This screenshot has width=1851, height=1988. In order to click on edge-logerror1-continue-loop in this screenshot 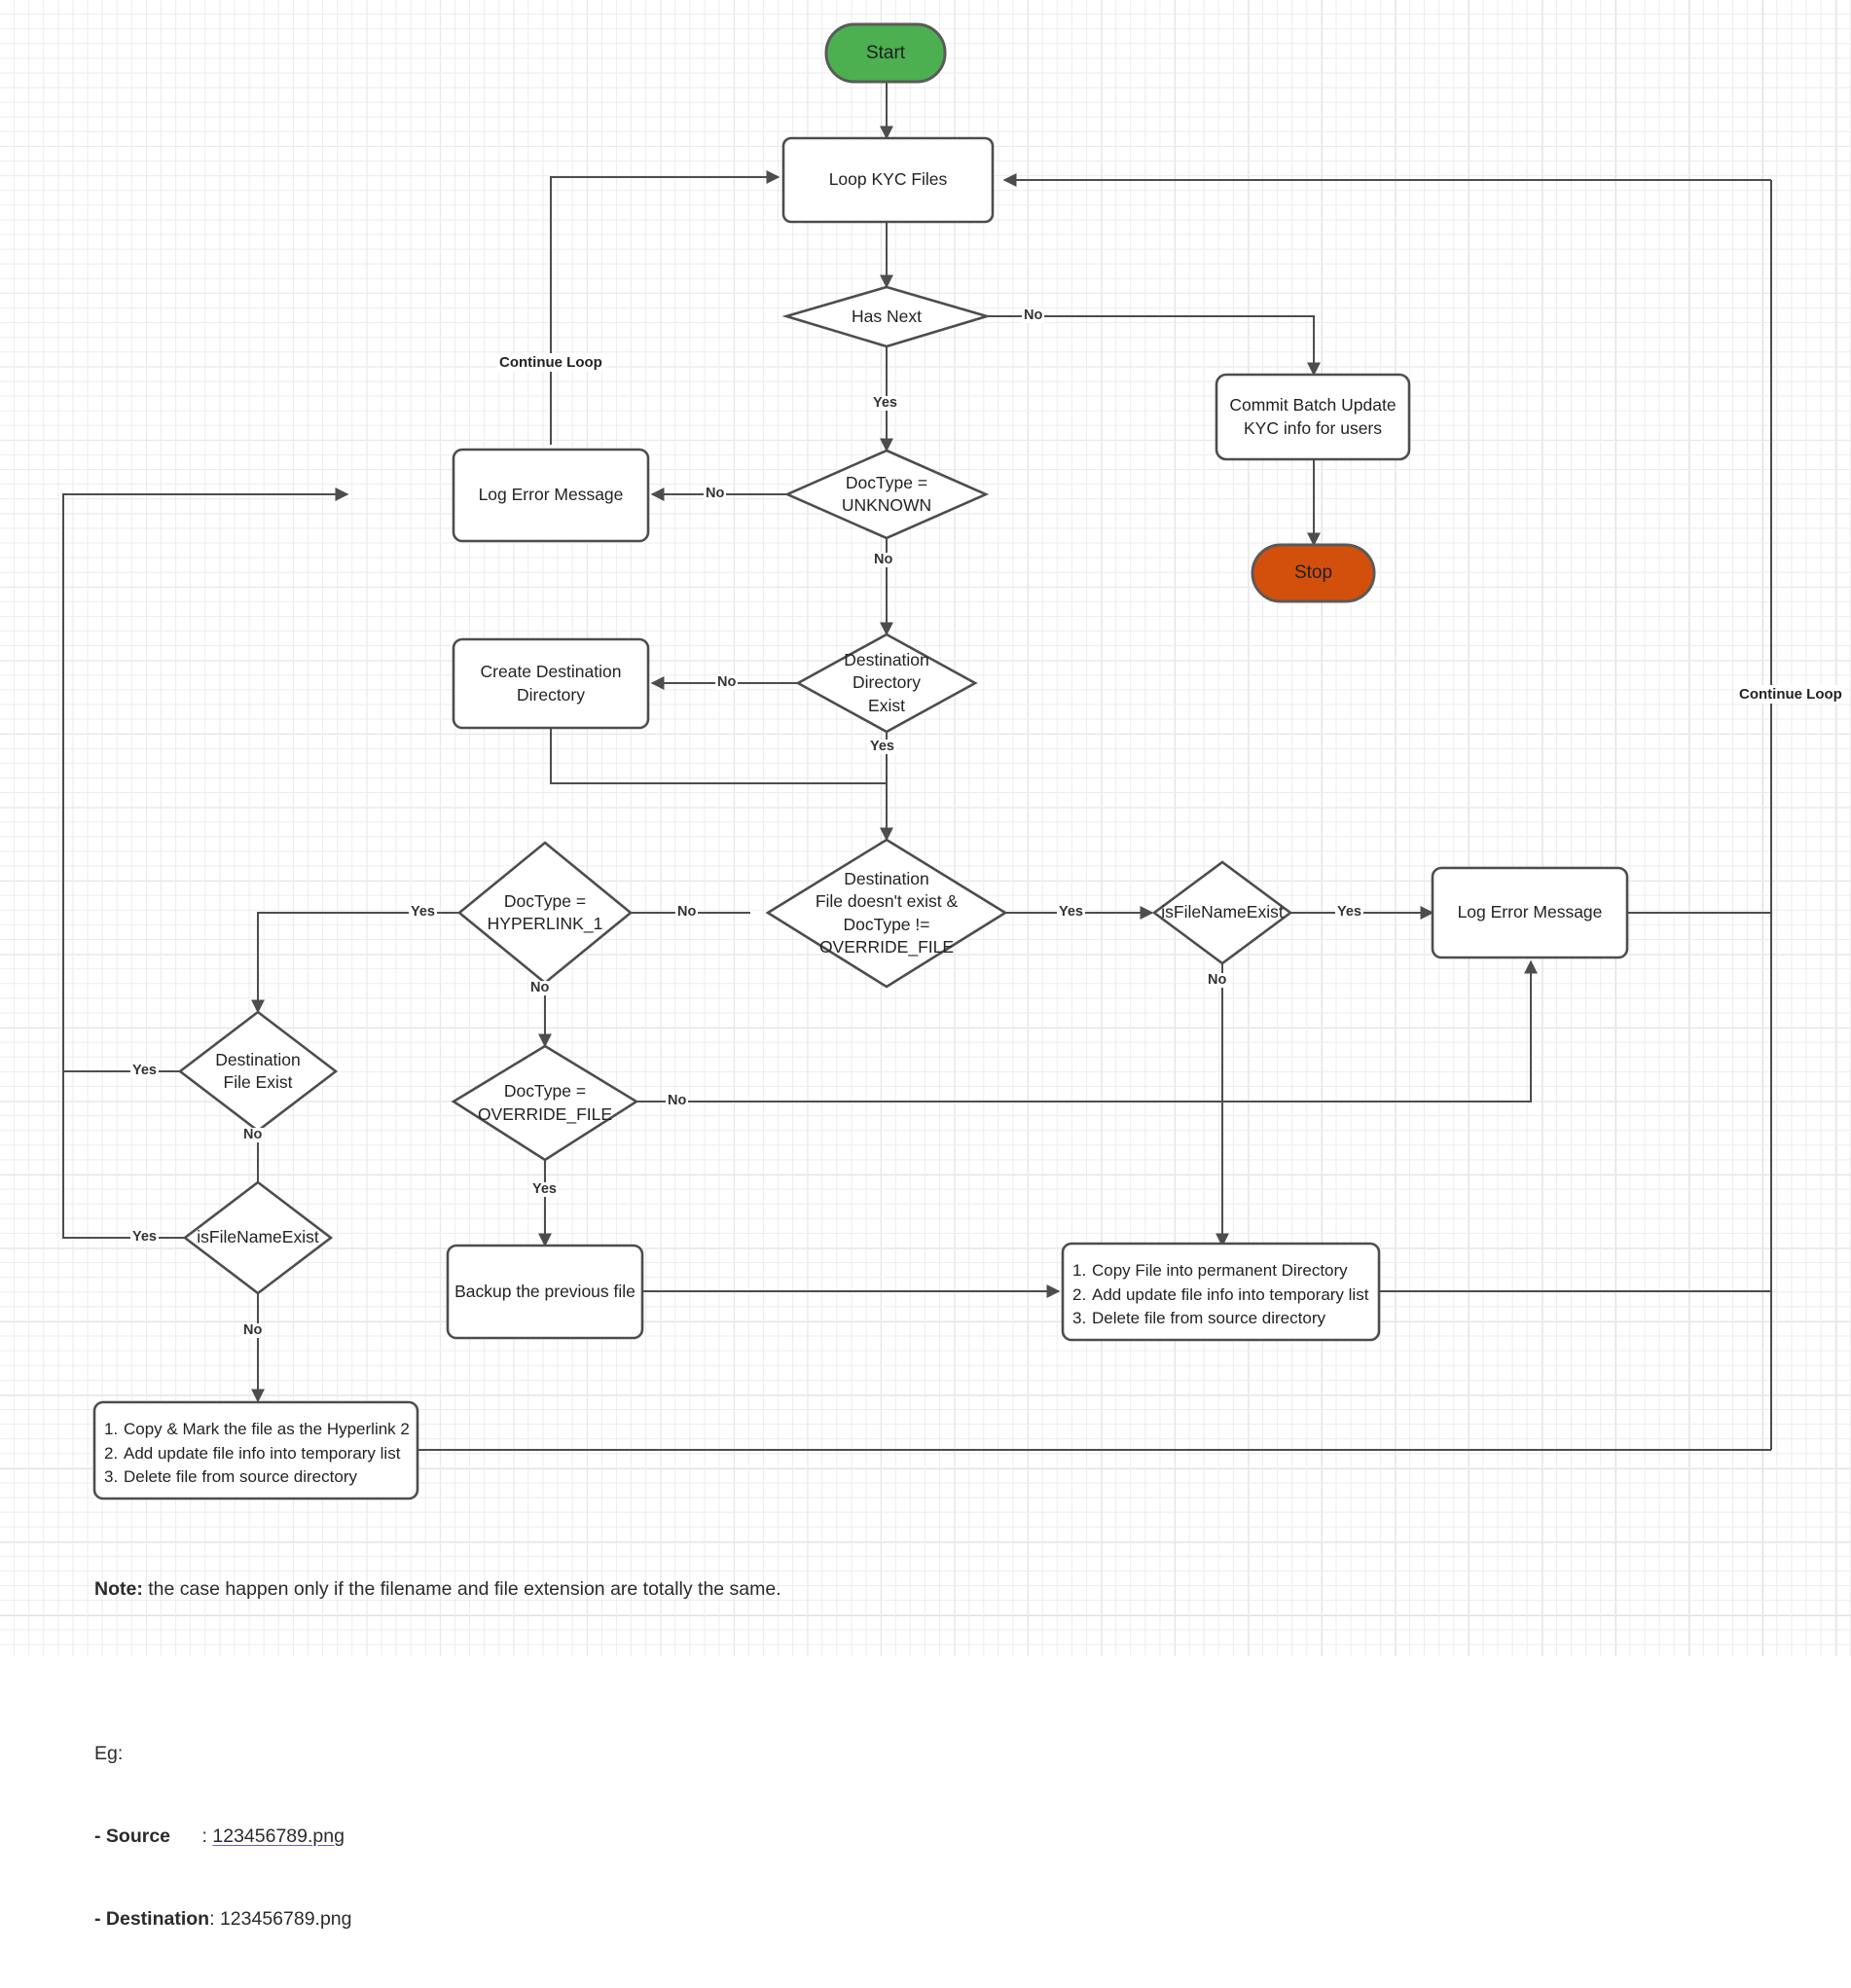, I will do `click(665, 307)`.